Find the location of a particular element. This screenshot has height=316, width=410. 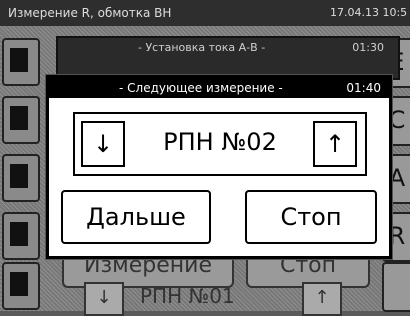

datetime: 17.04.13 10:5 is located at coordinates (369, 12).